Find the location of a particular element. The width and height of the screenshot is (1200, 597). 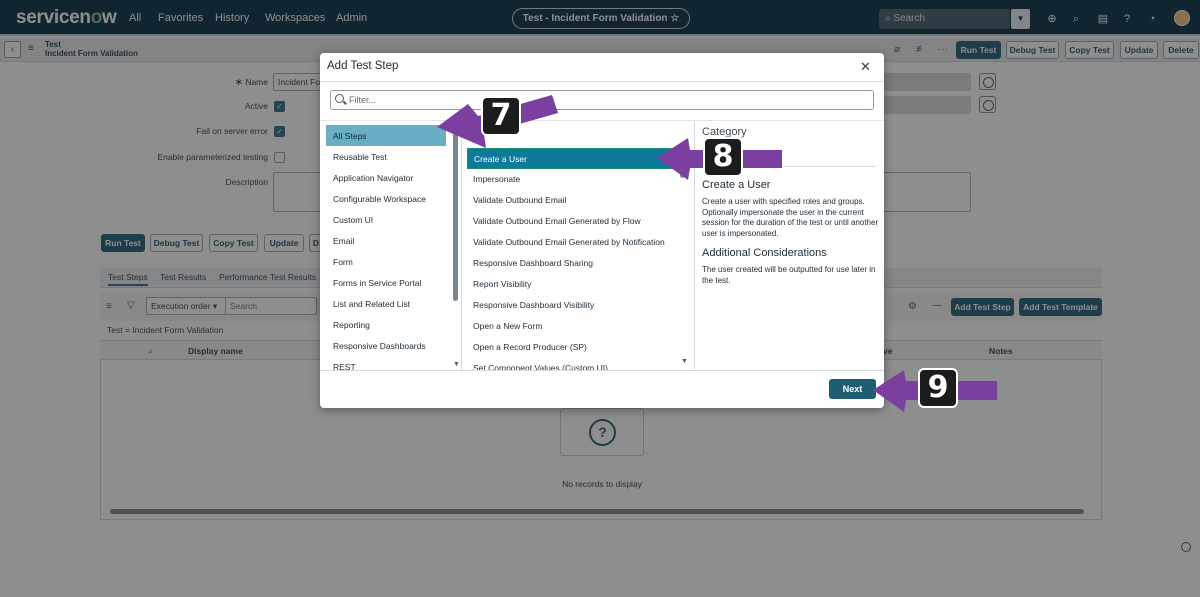

callout-badge-7: 7 is located at coordinates (501, 116).